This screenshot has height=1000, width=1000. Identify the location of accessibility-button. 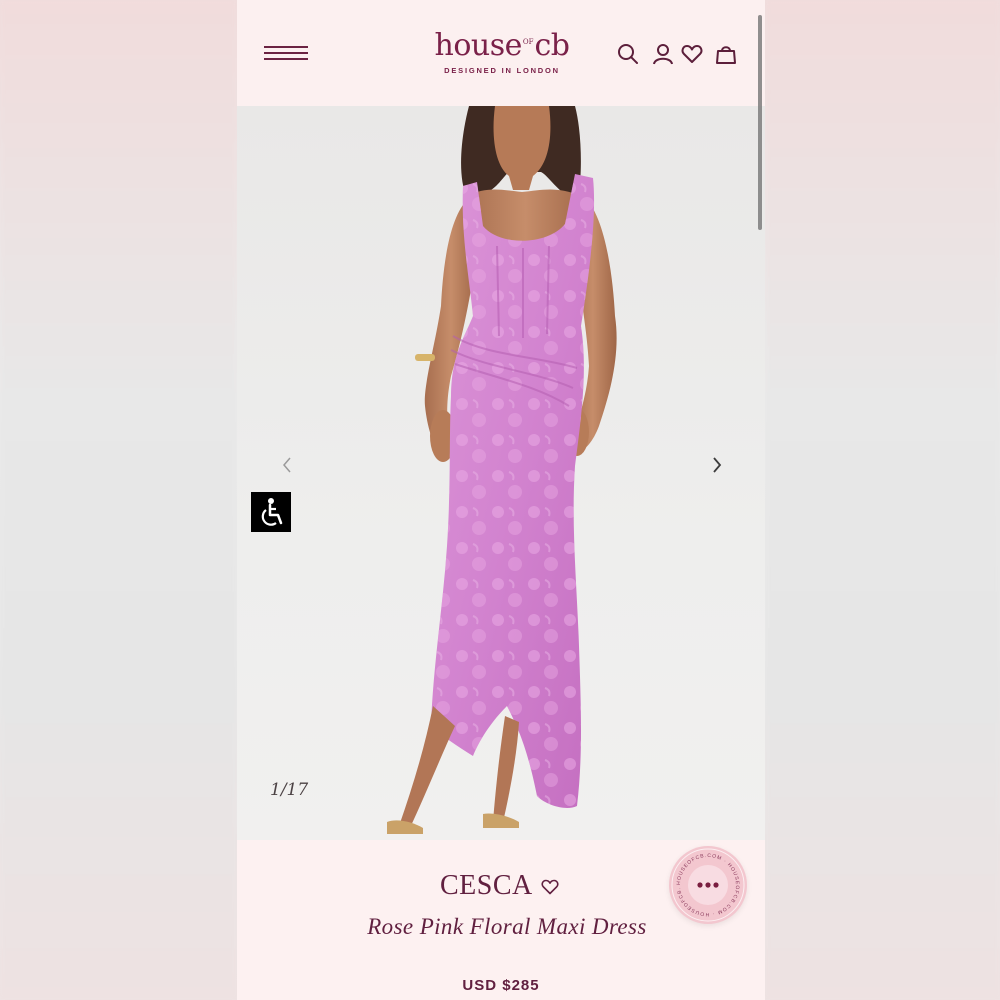
(271, 512).